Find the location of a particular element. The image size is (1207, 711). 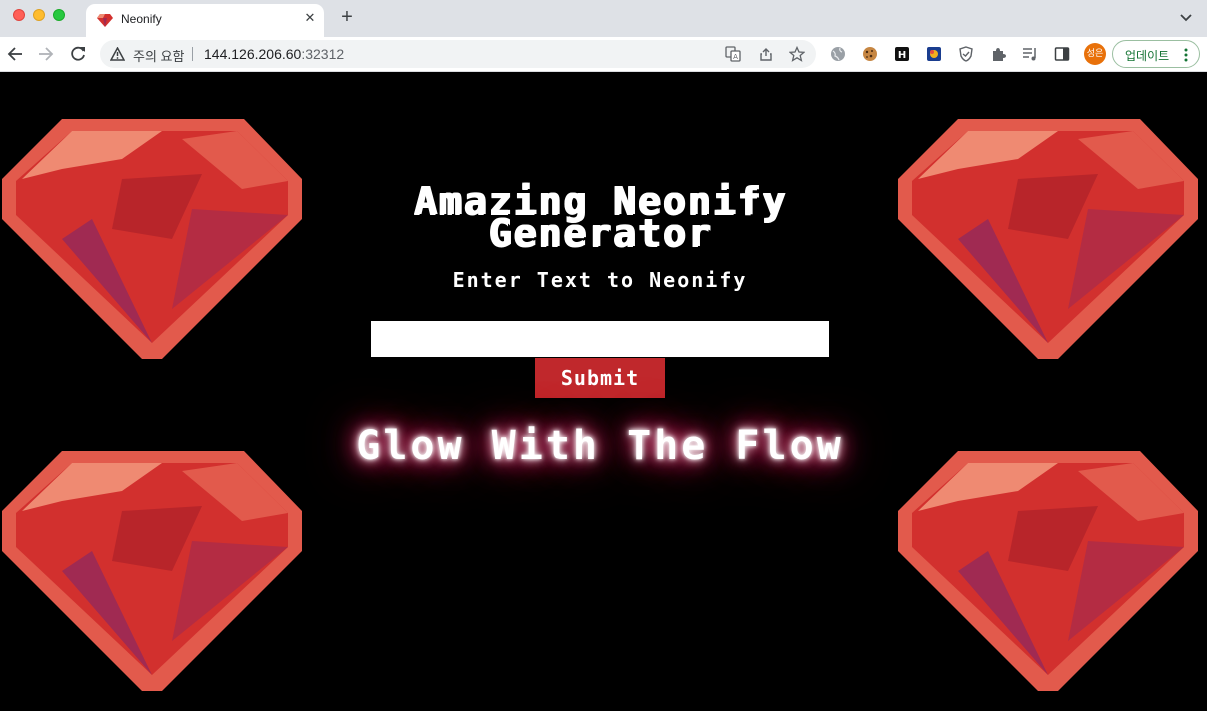

tab-title: Neonify is located at coordinates (141, 19).